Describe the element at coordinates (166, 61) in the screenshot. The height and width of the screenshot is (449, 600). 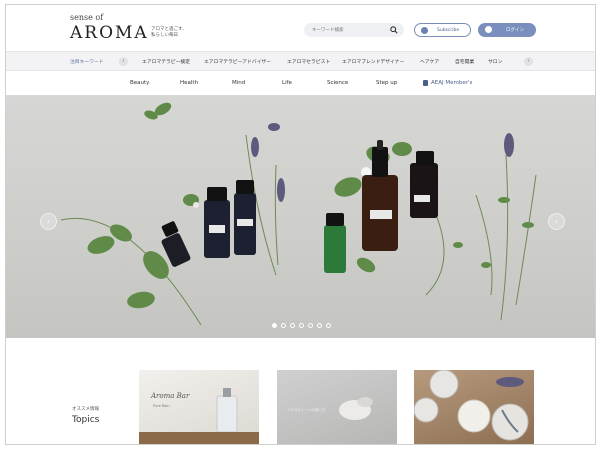
I see `nav-item-exam: エアロマテラピー検定` at that location.